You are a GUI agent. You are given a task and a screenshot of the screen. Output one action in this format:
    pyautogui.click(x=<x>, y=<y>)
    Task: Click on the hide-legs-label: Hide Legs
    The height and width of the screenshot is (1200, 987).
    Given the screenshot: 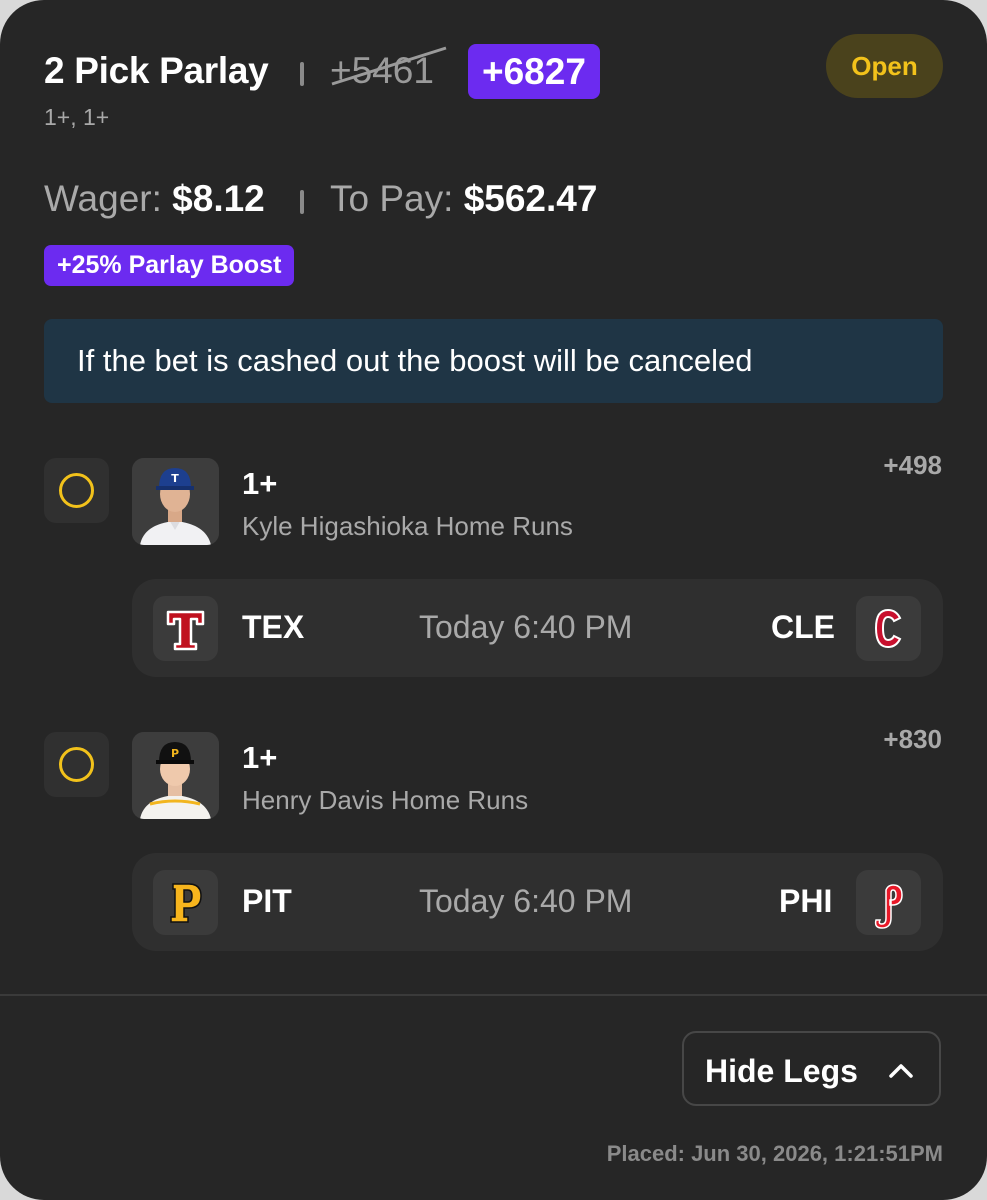 What is the action you would take?
    pyautogui.click(x=781, y=1071)
    